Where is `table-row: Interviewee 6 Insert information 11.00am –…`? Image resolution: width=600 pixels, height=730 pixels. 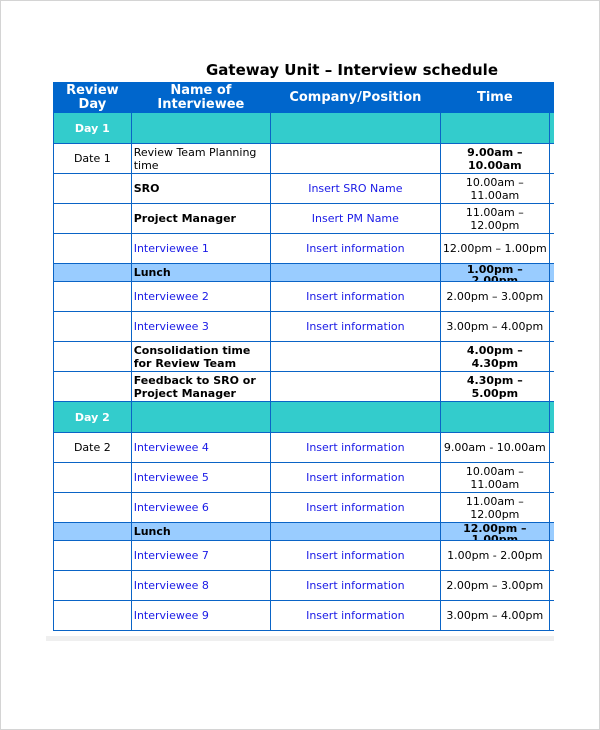 table-row: Interviewee 6 Insert information 11.00am –… is located at coordinates (303, 507).